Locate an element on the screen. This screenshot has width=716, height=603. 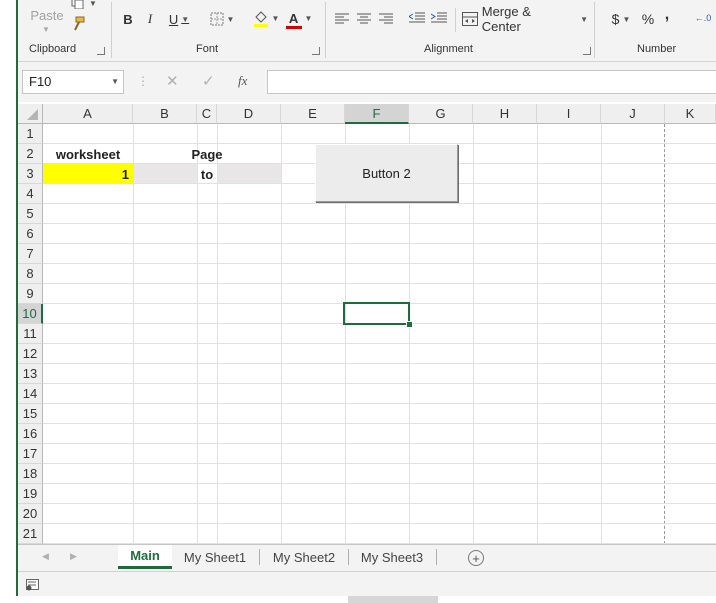
column-header-g: G is located at coordinates (441, 114).